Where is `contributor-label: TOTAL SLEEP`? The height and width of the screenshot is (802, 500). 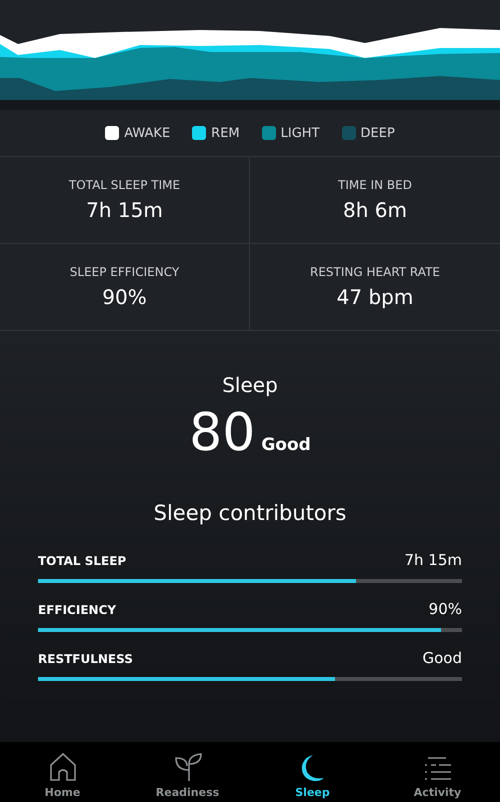
contributor-label: TOTAL SLEEP is located at coordinates (82, 561).